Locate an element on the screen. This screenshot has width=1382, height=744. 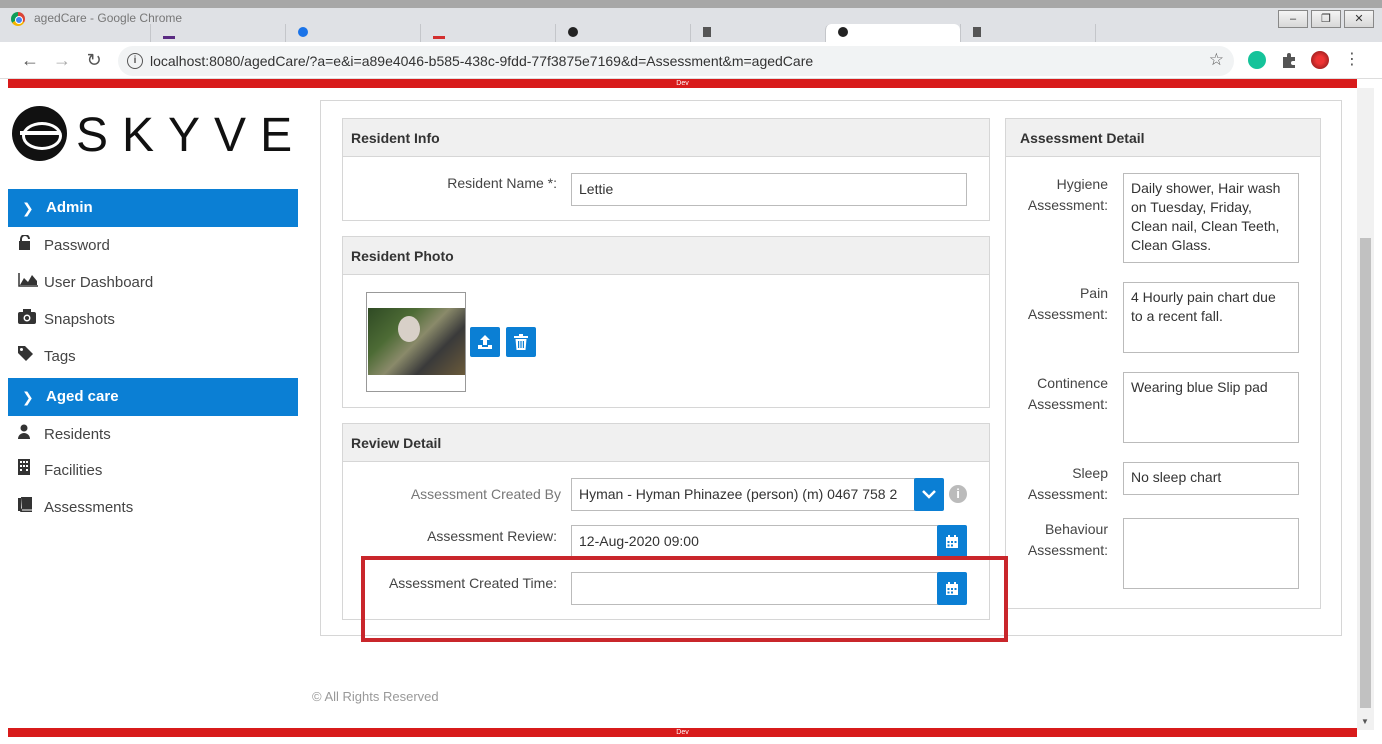
sidebar-item-password: Password is located at coordinates (64, 246).